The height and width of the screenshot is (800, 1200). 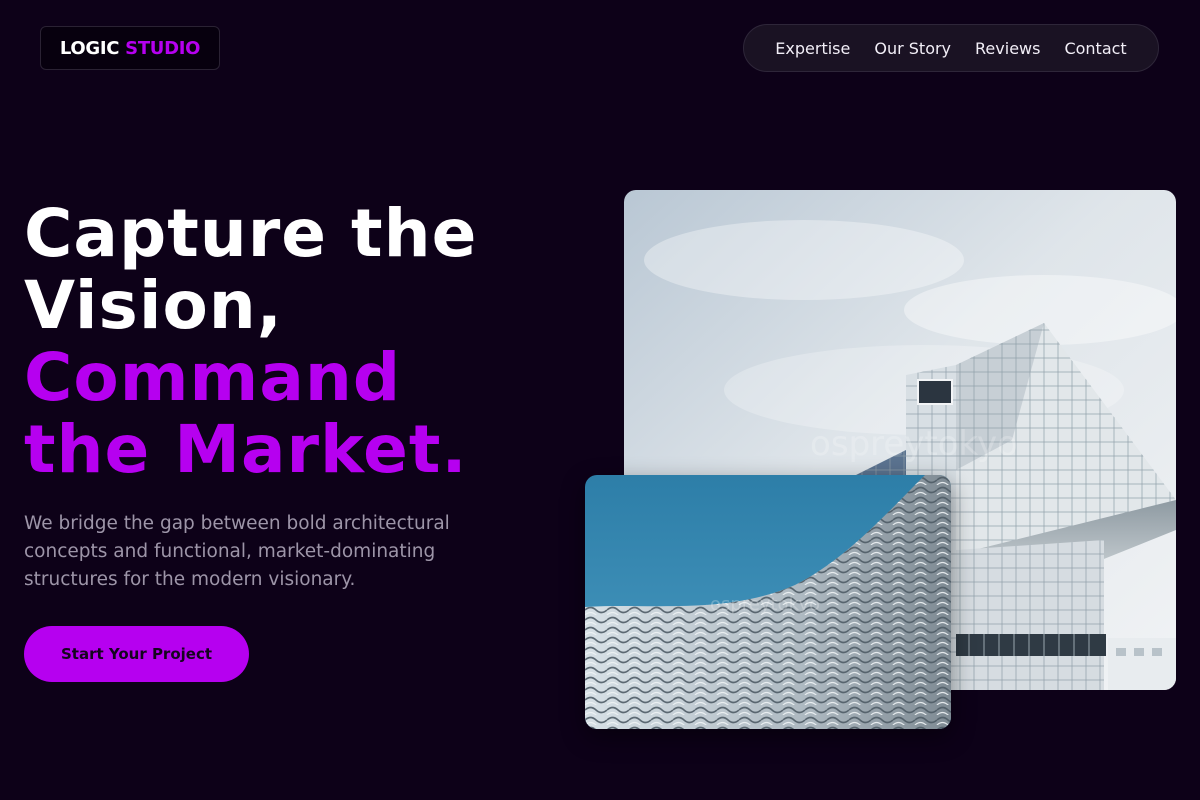 I want to click on brand-word-studio: STUDIO, so click(x=163, y=48).